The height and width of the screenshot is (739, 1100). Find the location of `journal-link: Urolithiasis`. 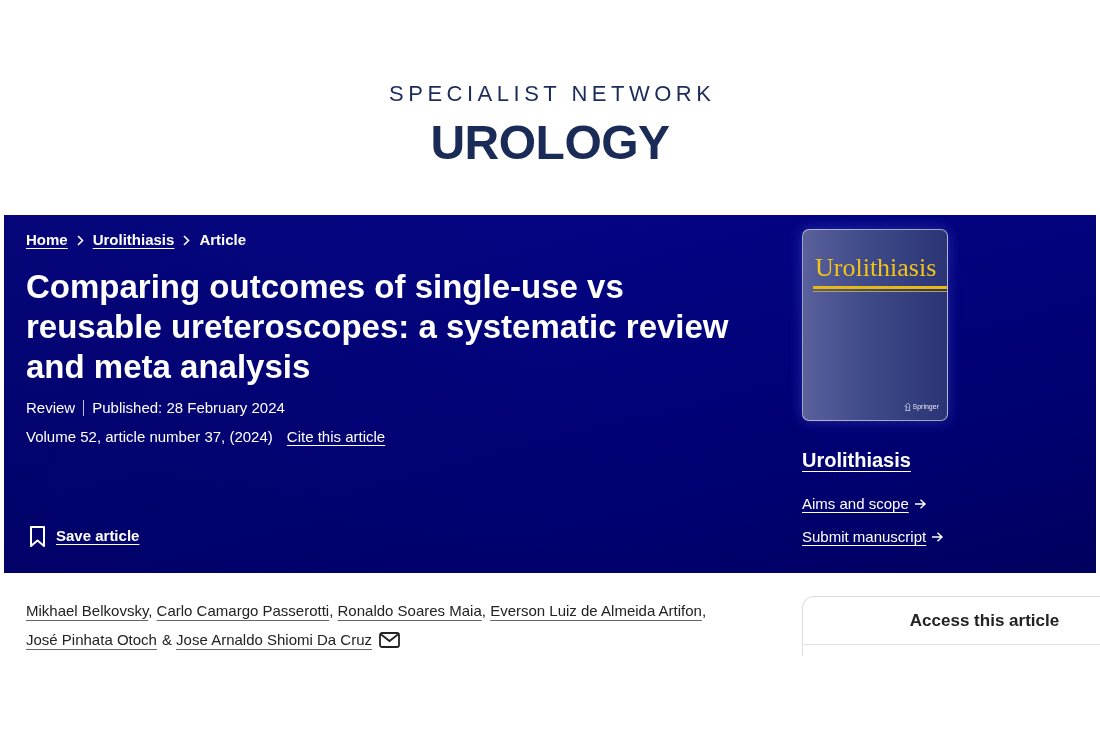

journal-link: Urolithiasis is located at coordinates (856, 460).